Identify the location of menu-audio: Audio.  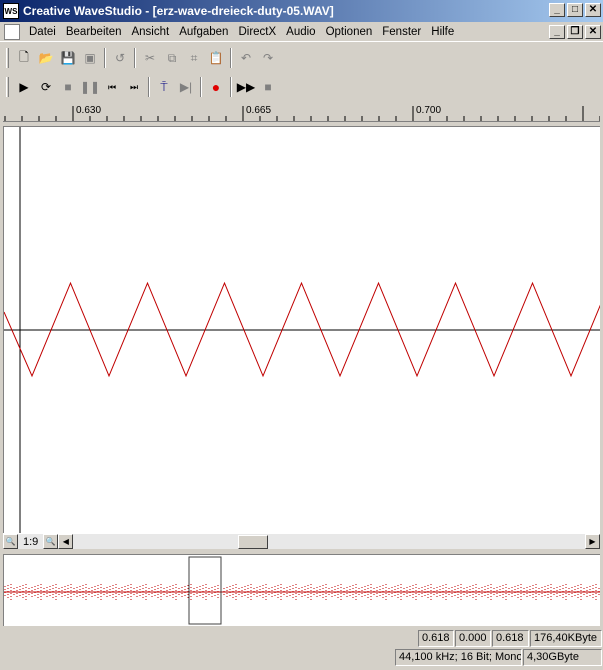
(300, 32).